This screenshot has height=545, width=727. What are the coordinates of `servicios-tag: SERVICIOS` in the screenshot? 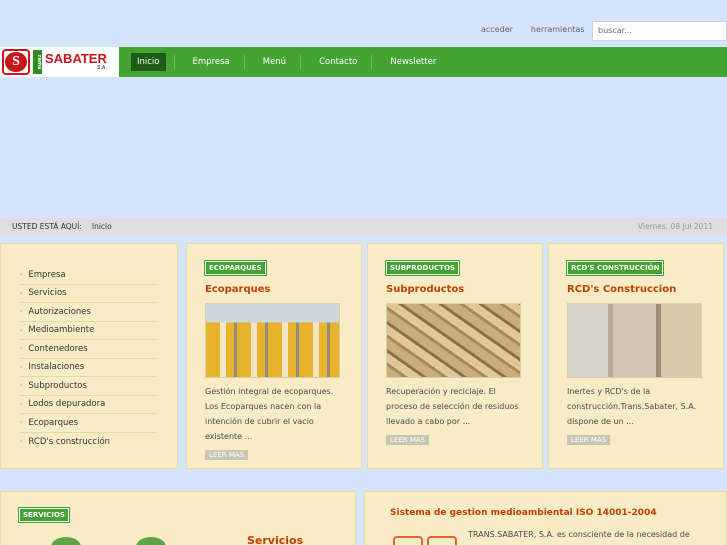 It's located at (44, 515).